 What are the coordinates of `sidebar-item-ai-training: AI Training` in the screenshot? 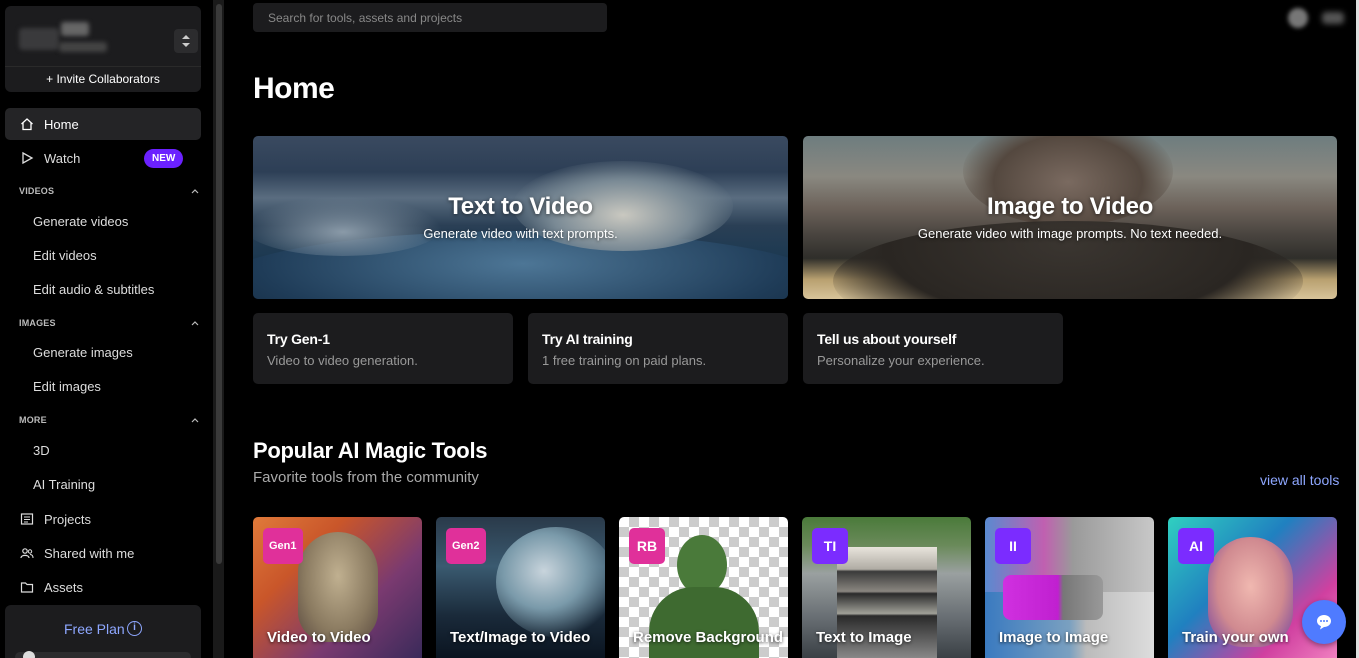 It's located at (64, 484).